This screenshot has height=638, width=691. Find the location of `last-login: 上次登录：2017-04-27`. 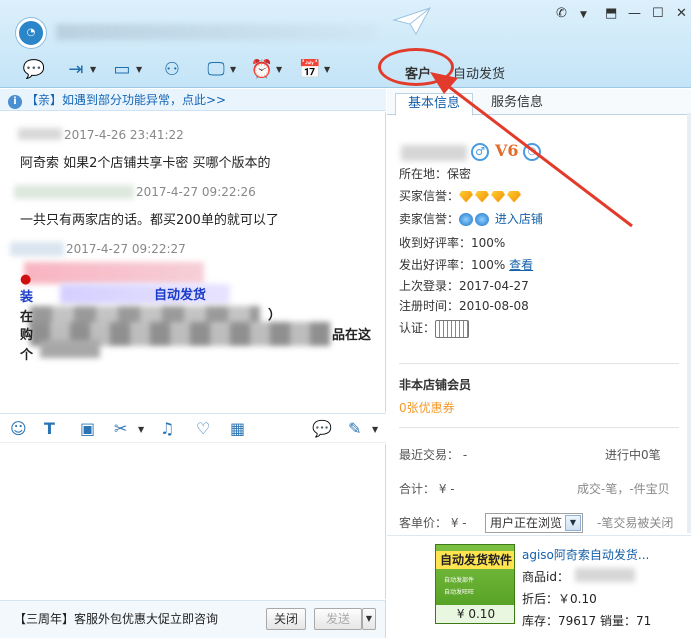

last-login: 上次登录：2017-04-27 is located at coordinates (464, 286).